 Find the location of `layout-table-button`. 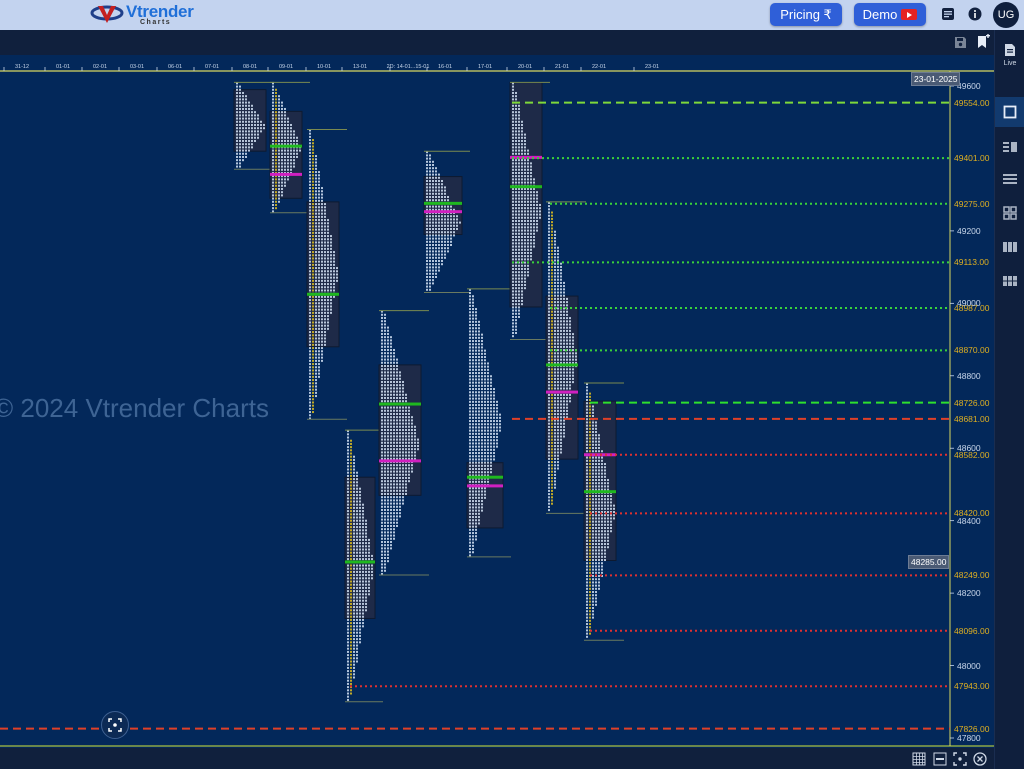

layout-table-button is located at coordinates (1009, 281).